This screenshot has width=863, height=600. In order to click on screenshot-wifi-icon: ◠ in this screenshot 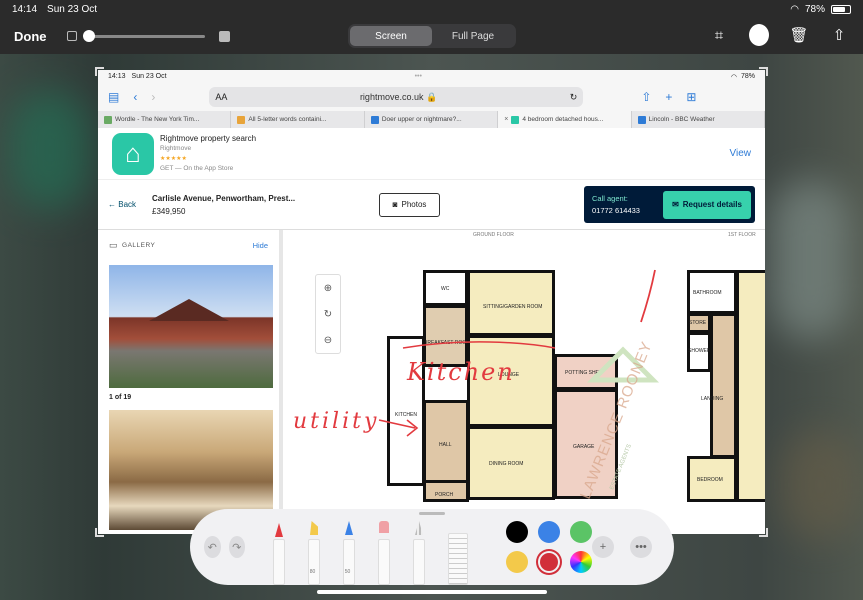, I will do `click(733, 77)`.